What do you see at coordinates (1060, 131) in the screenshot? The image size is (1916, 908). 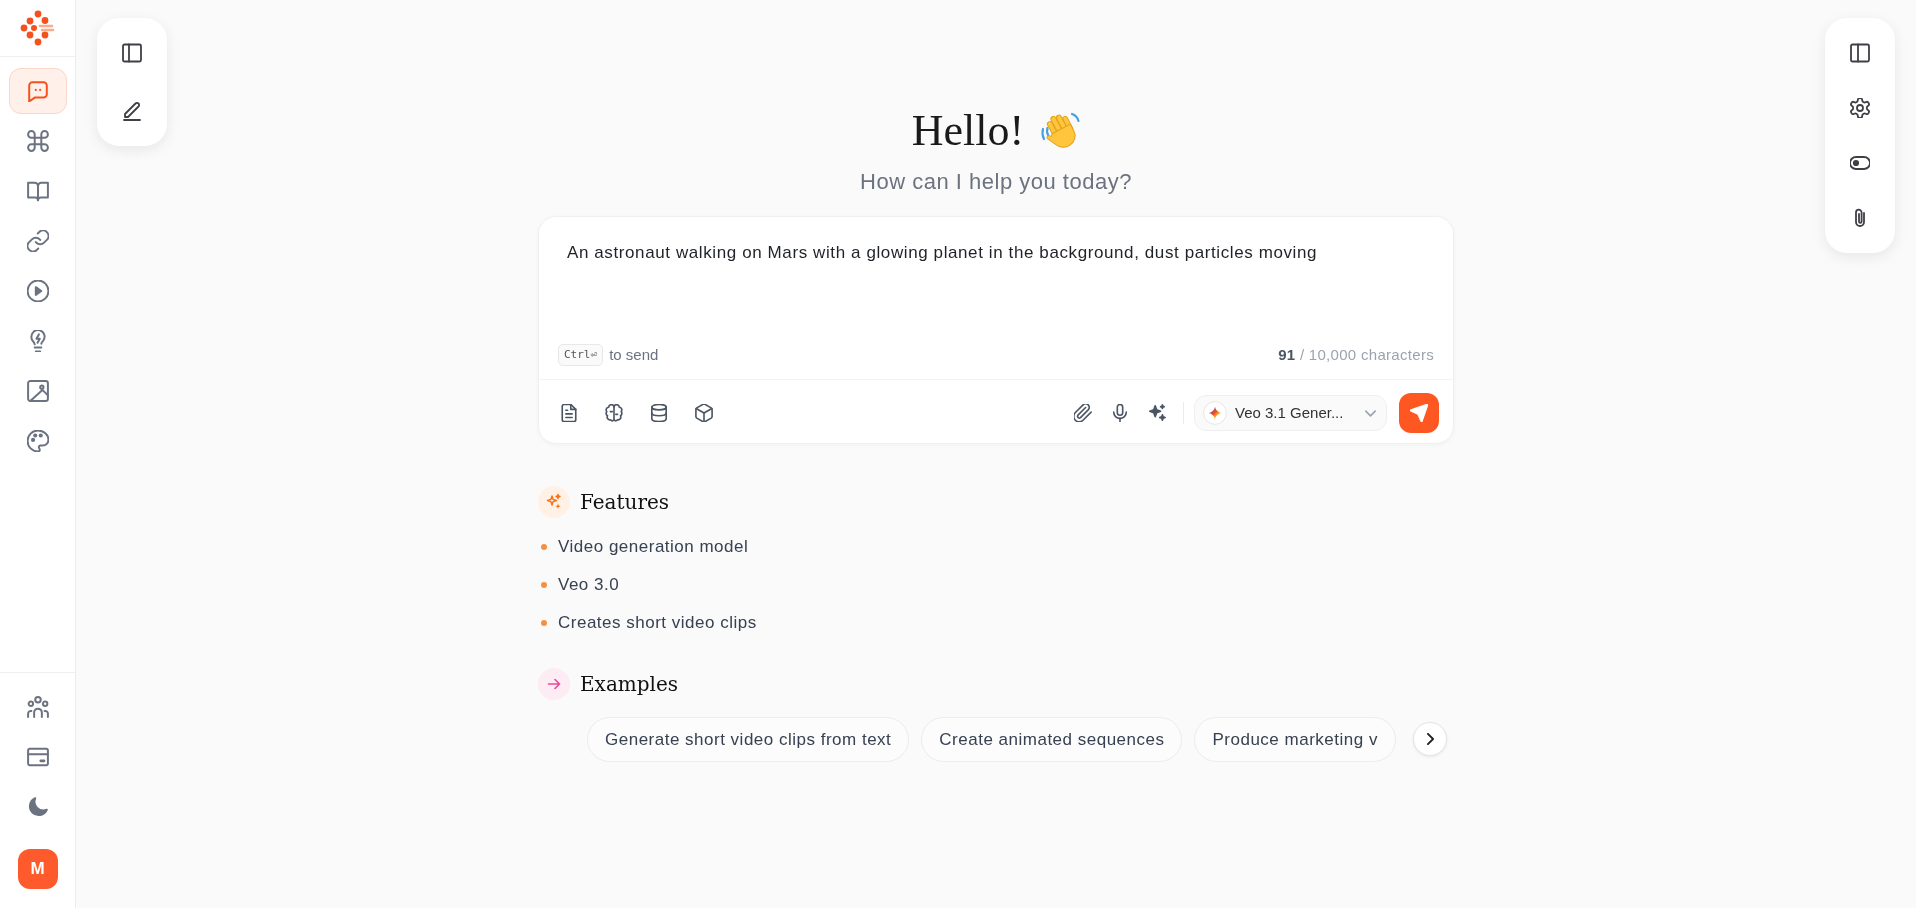 I see `waving-hand-icon` at bounding box center [1060, 131].